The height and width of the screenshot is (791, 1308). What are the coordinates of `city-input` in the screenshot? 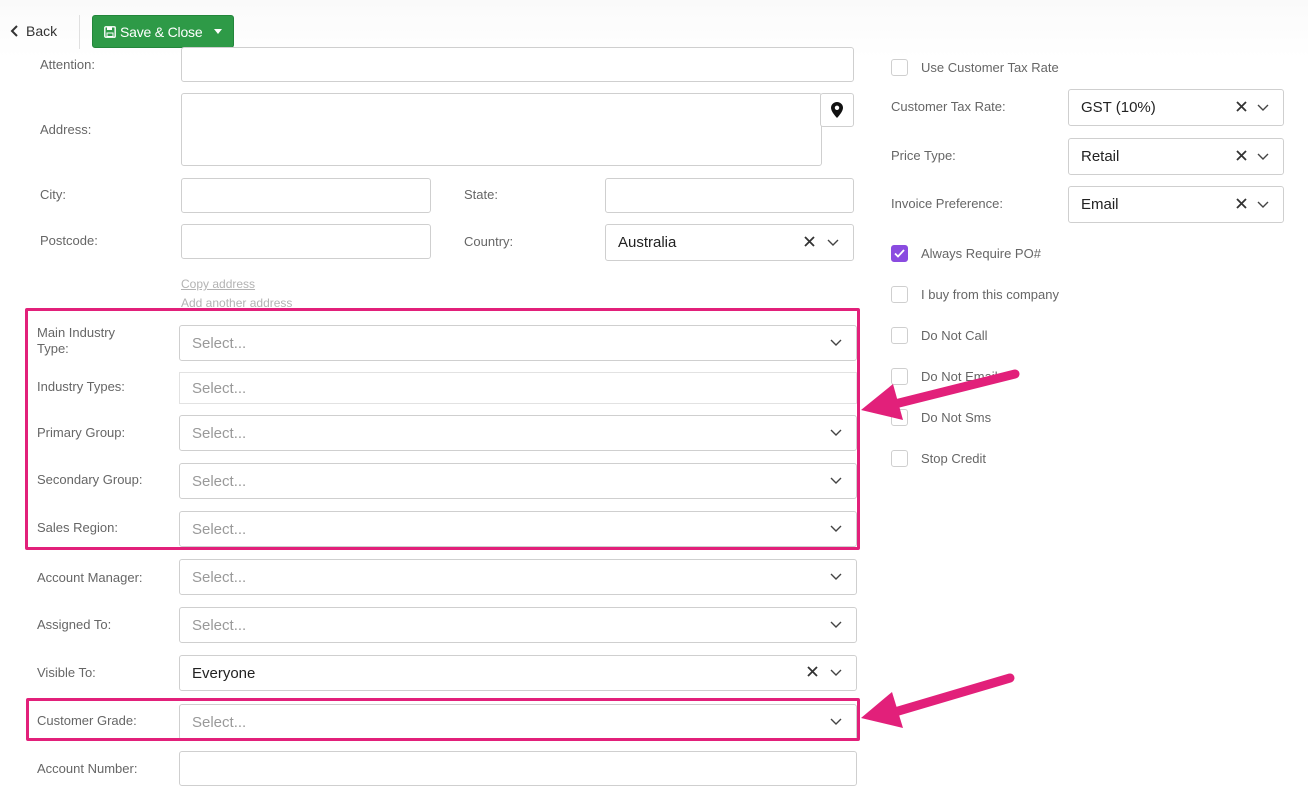 It's located at (306, 195).